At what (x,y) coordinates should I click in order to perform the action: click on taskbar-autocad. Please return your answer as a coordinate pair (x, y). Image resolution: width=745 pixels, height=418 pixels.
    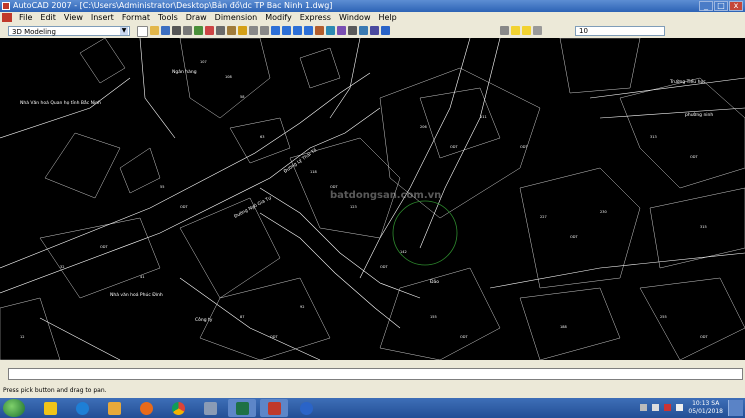
    Looking at the image, I should click on (274, 408).